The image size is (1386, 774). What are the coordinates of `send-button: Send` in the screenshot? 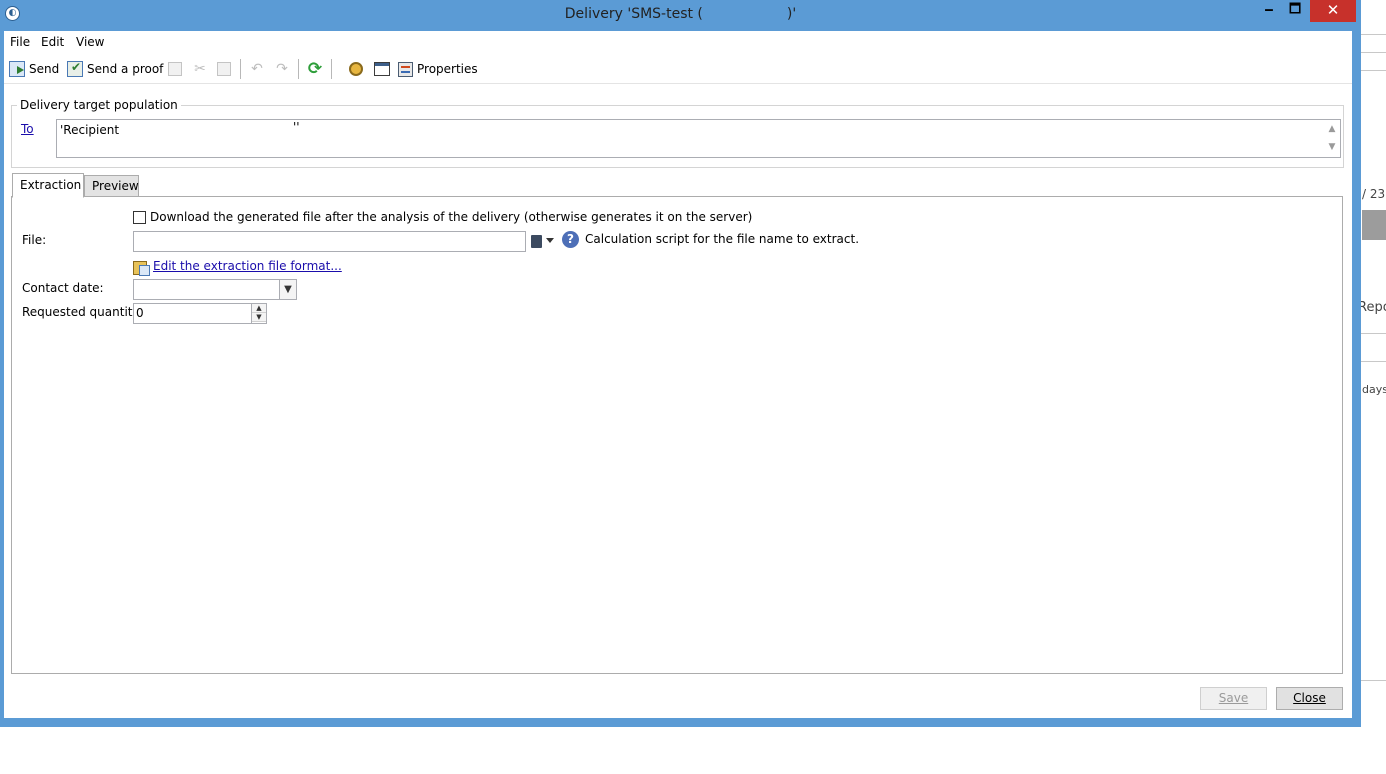 It's located at (34, 69).